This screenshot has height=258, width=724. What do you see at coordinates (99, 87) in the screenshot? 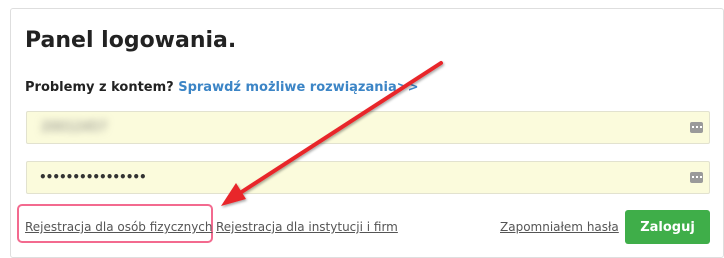
I see `help-question: Problemy z kontem?` at bounding box center [99, 87].